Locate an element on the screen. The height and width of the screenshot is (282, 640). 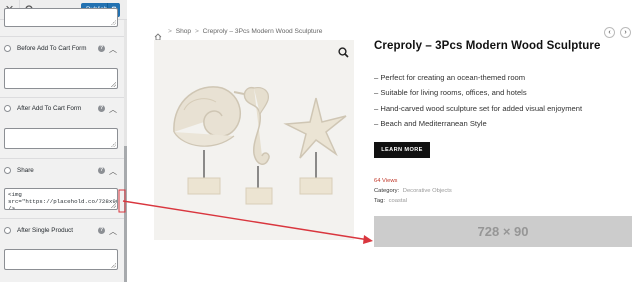
section-label: Share is located at coordinates (25, 170).